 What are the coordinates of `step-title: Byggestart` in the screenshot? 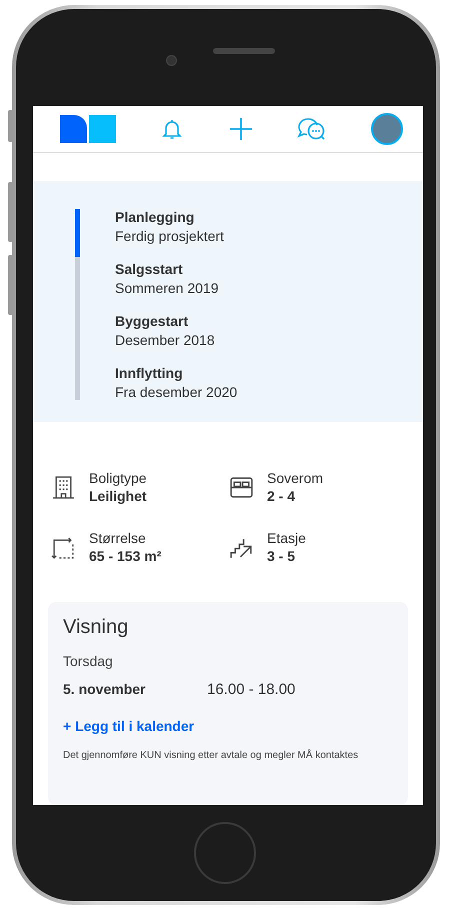 It's located at (152, 321).